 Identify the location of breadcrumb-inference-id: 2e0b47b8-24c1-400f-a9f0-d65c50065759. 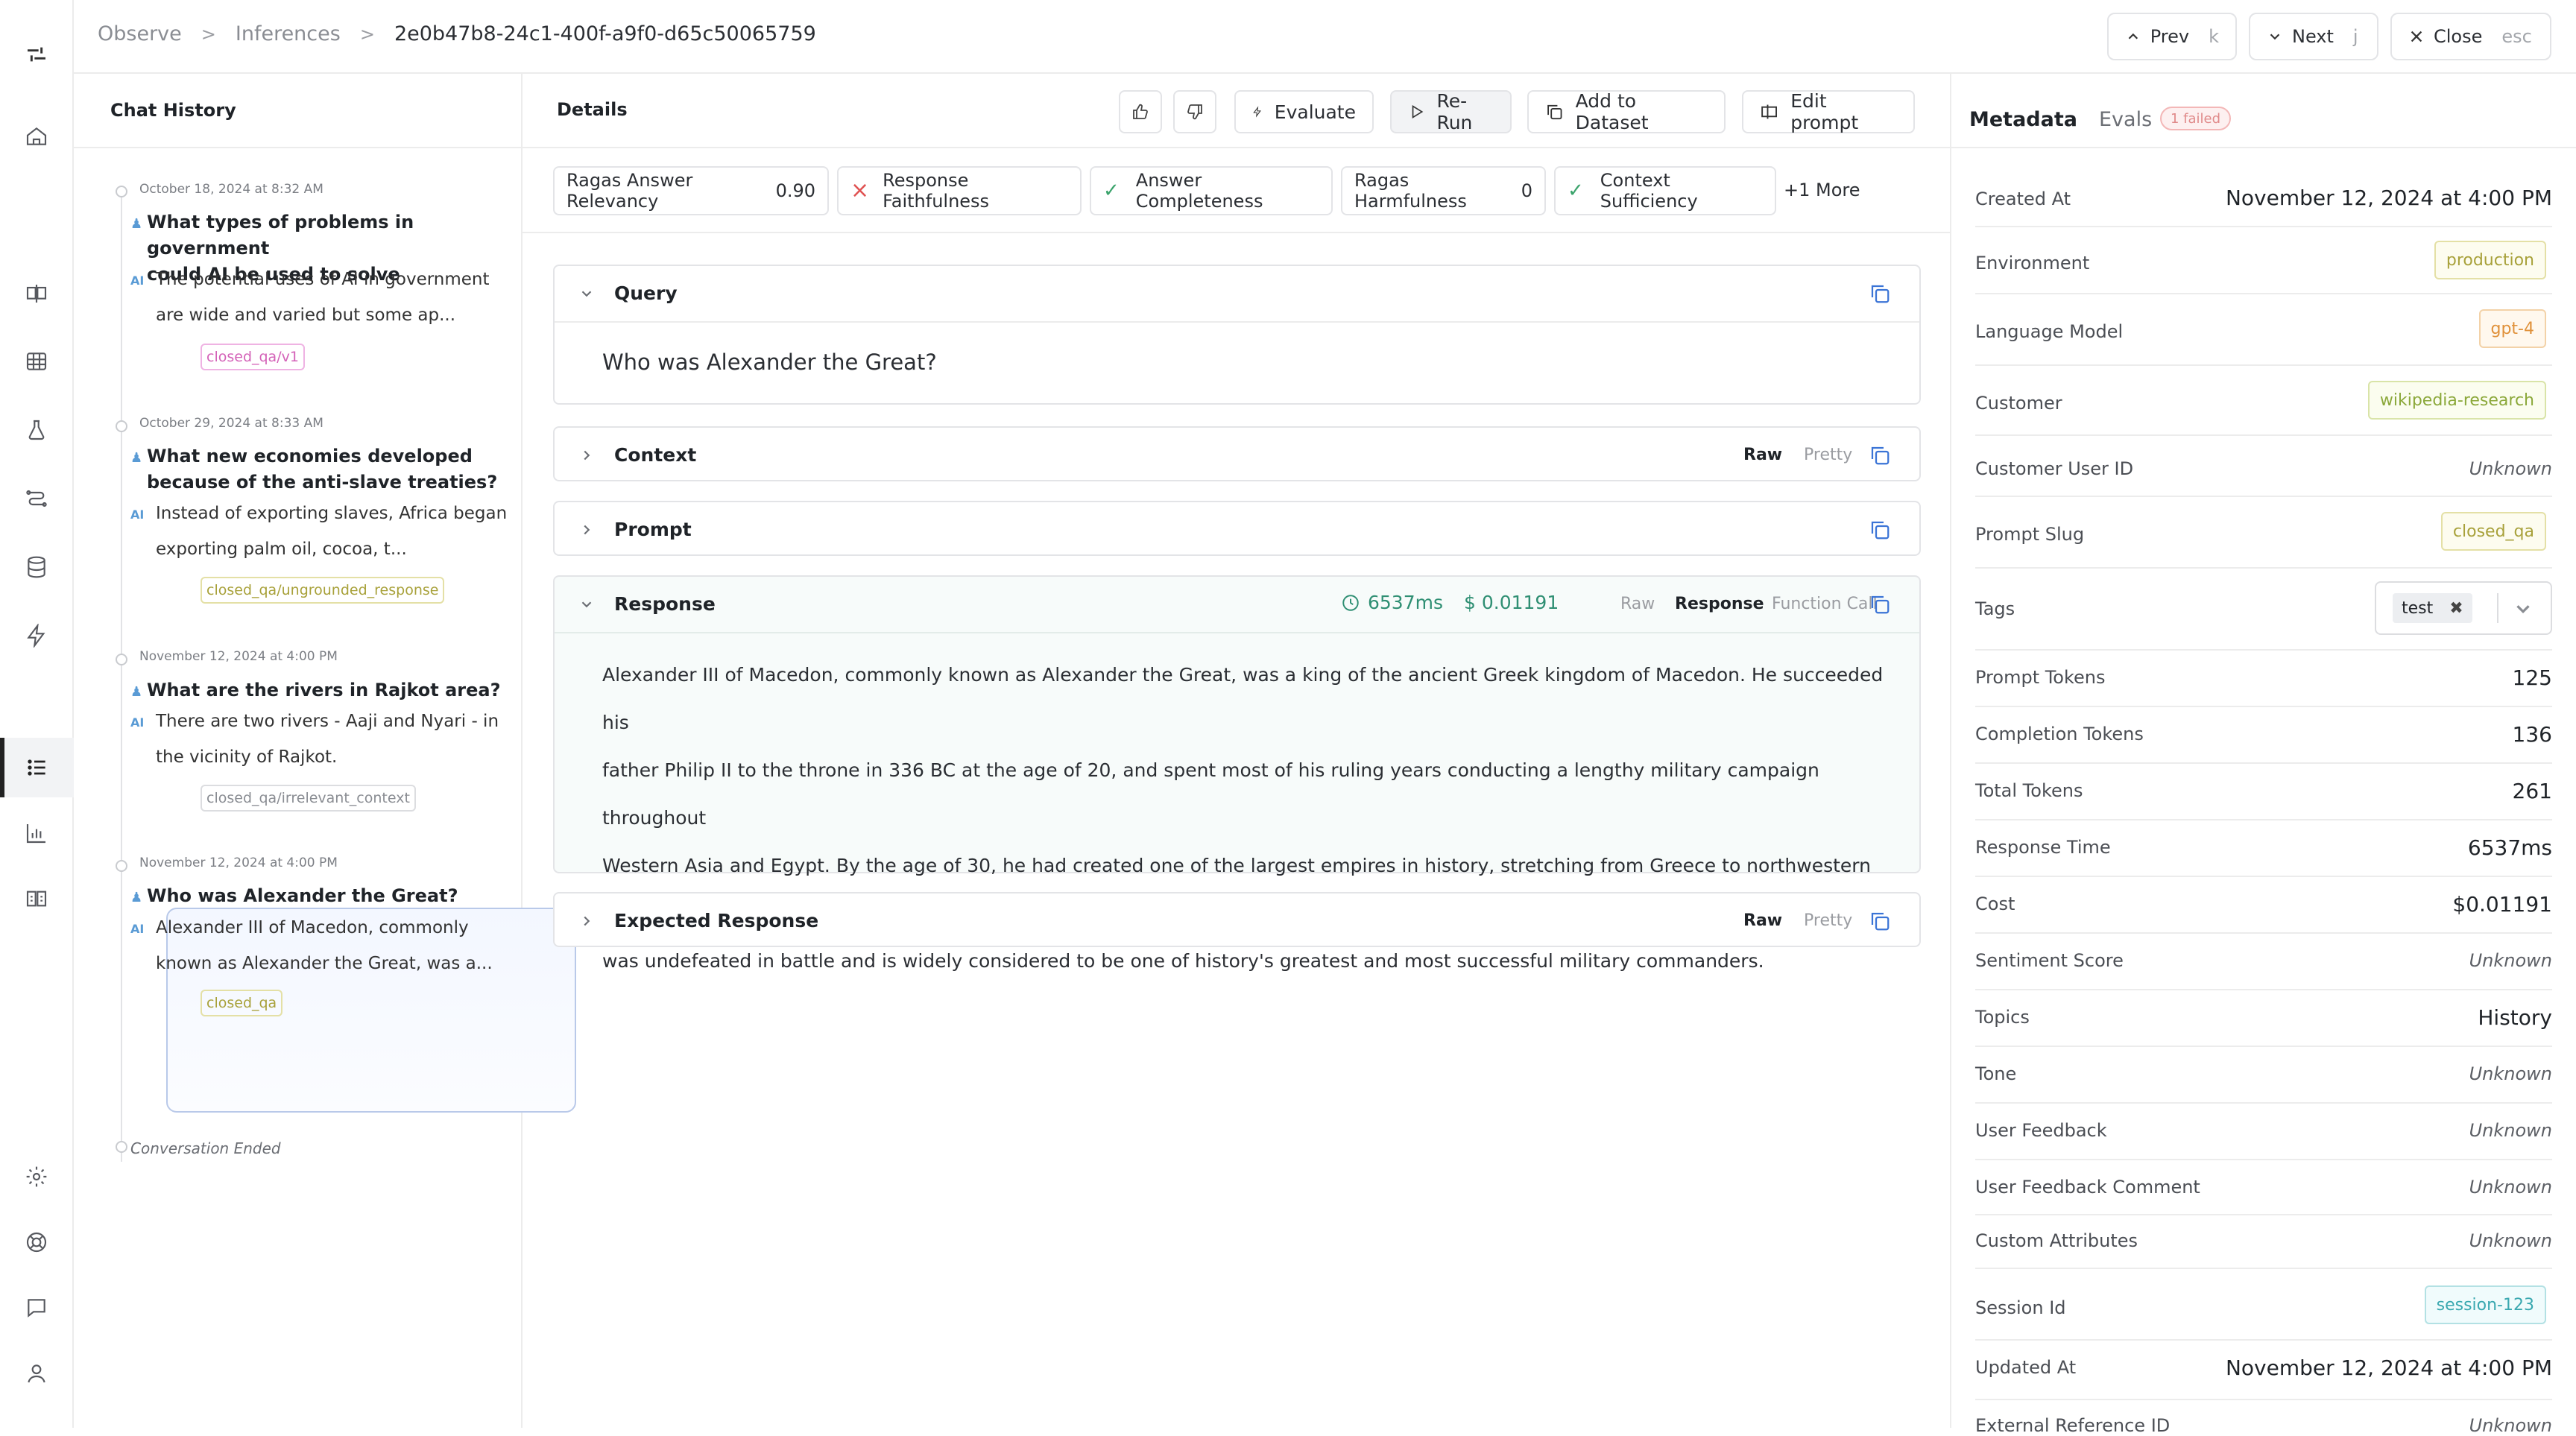
(605, 33).